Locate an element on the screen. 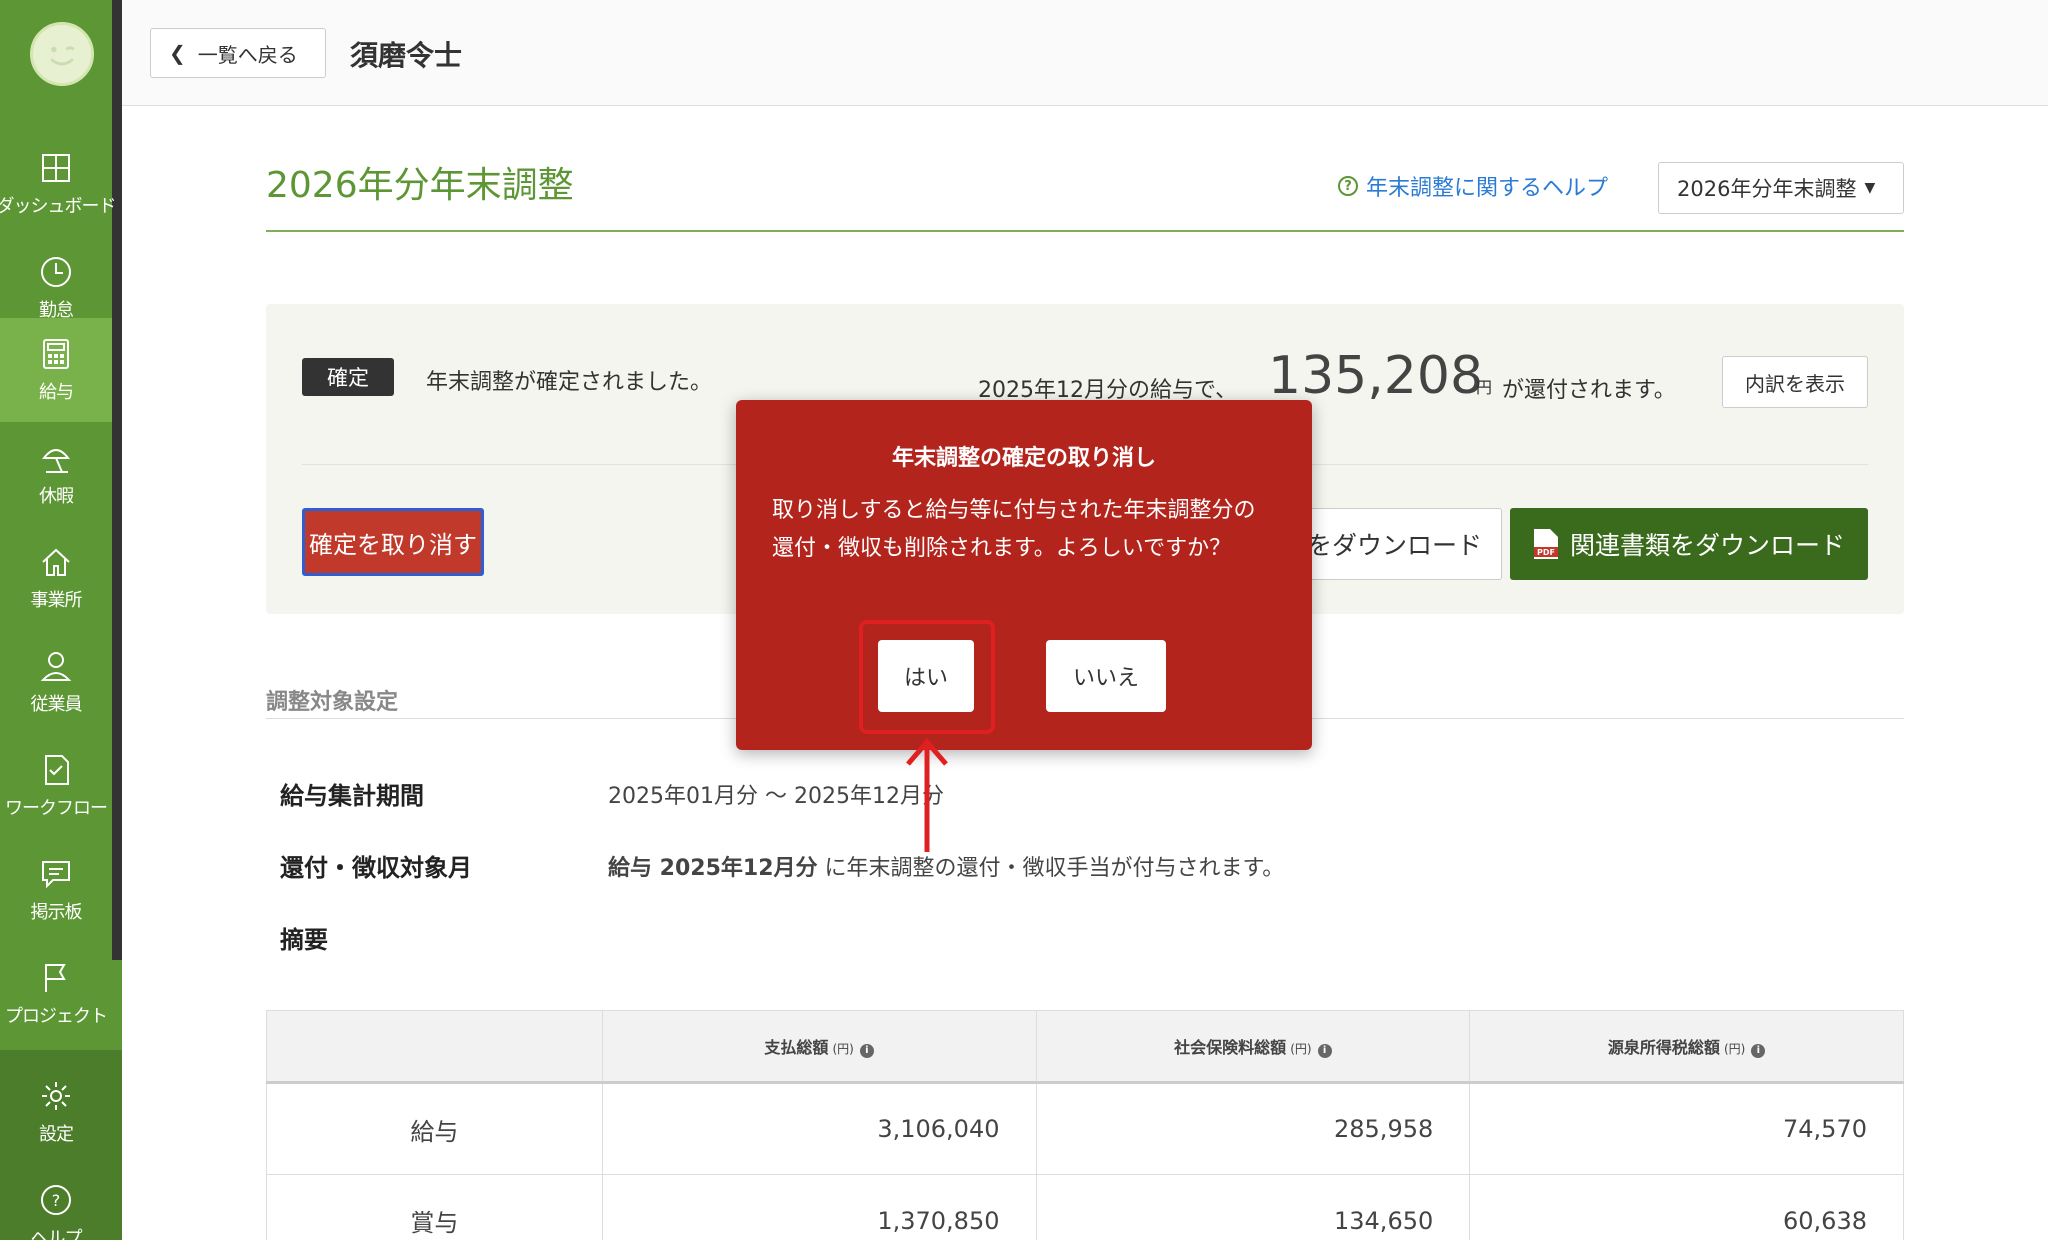 The width and height of the screenshot is (2048, 1240). sidebar-item-project: プロジェクト is located at coordinates (56, 994).